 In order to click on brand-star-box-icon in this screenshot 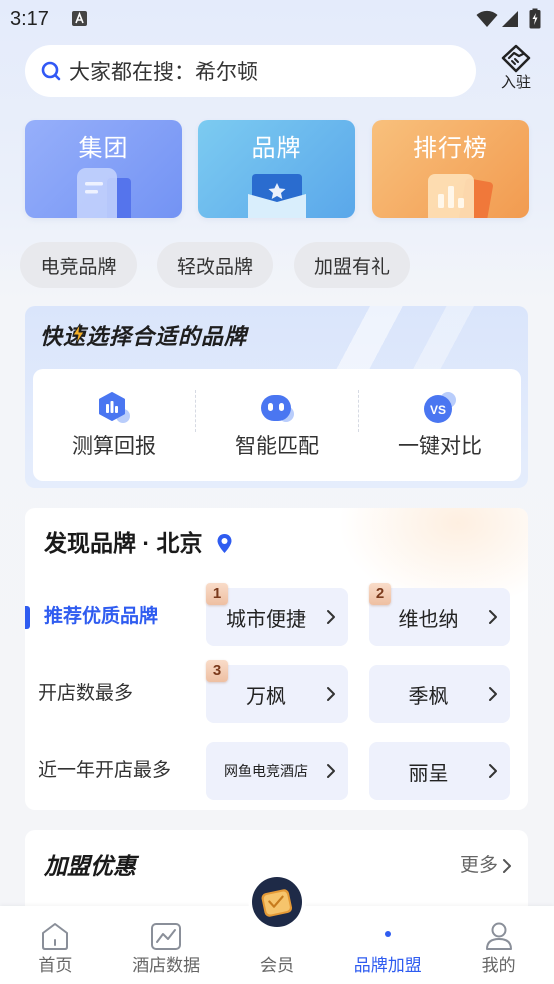, I will do `click(277, 194)`.